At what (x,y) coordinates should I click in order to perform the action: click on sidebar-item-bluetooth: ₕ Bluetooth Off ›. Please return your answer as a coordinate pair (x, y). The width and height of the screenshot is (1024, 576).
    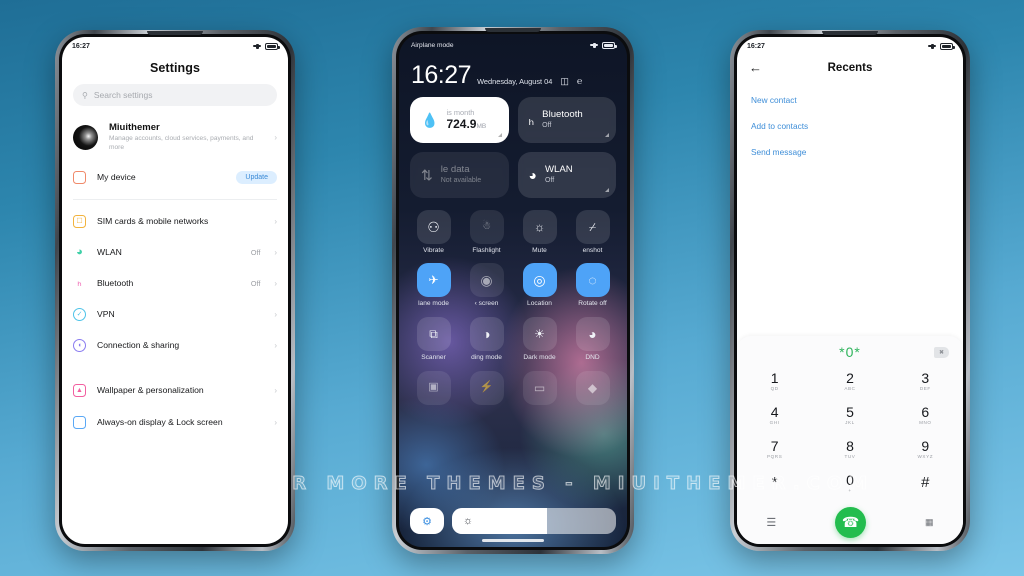
    Looking at the image, I should click on (175, 283).